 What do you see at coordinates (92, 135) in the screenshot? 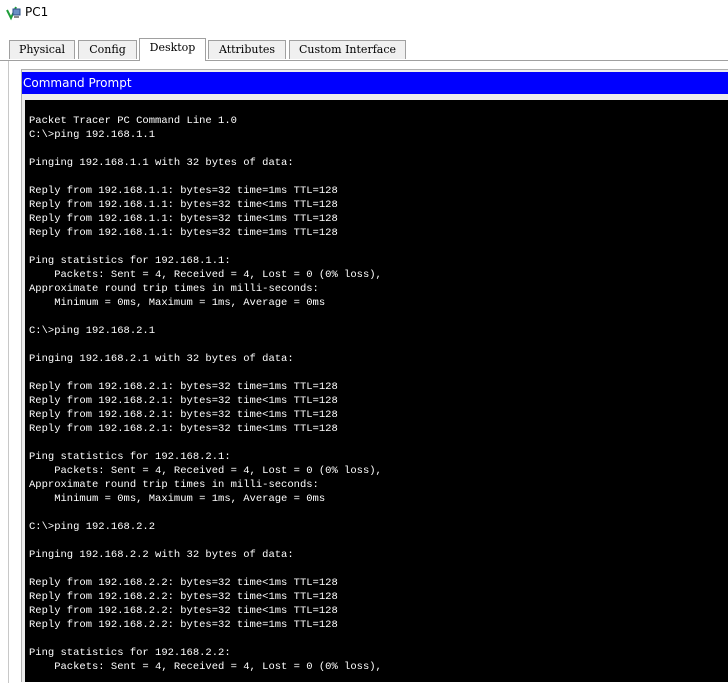
I see `console-line: C:\>ping 192.168.1.1` at bounding box center [92, 135].